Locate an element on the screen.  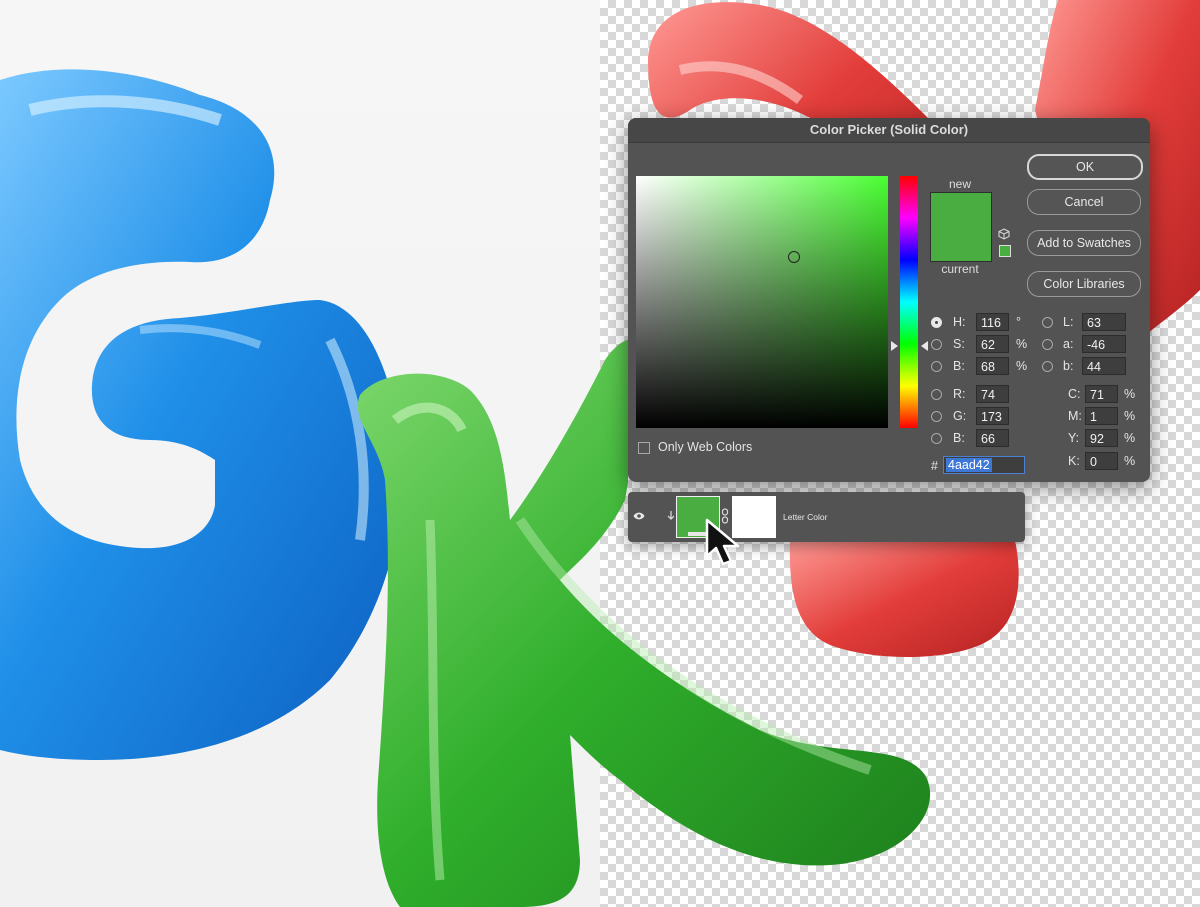
hex-input: 4aad42 is located at coordinates (984, 465).